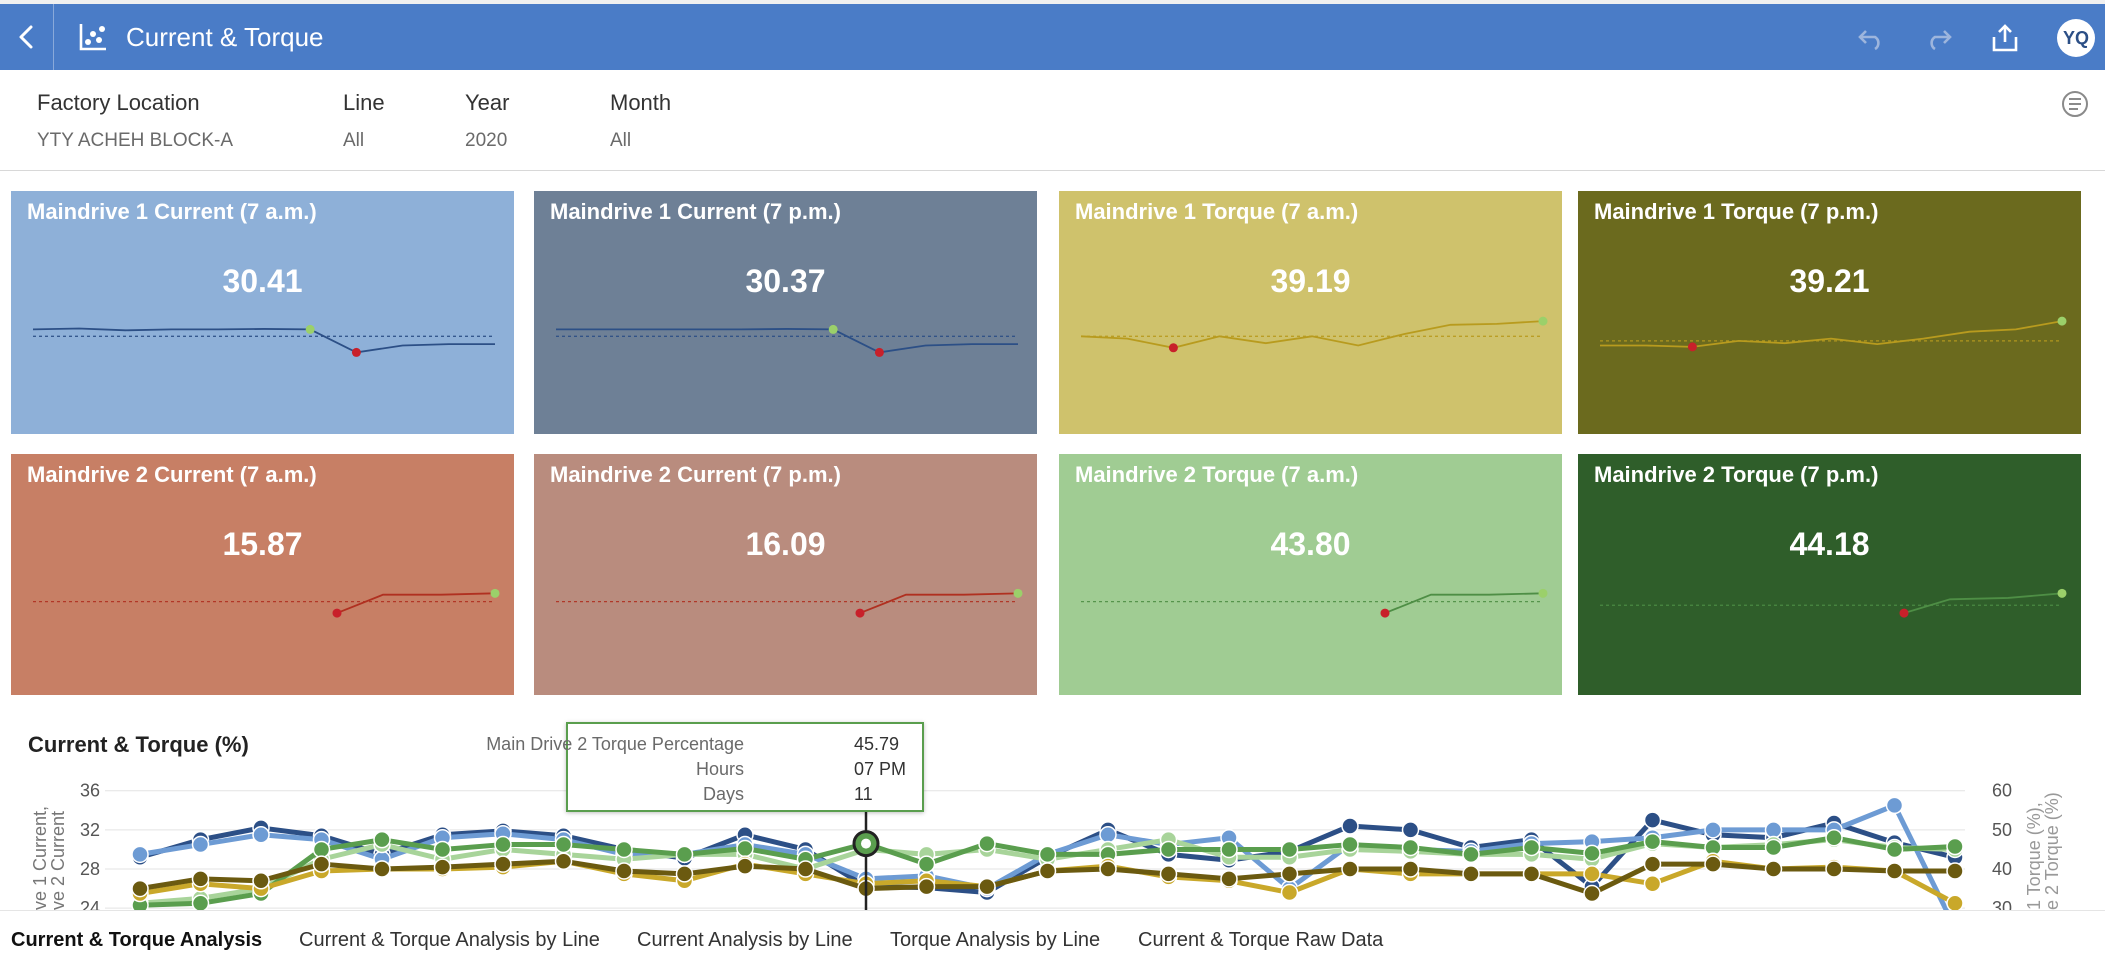 The width and height of the screenshot is (2105, 960). I want to click on avatar: YQ, so click(2076, 38).